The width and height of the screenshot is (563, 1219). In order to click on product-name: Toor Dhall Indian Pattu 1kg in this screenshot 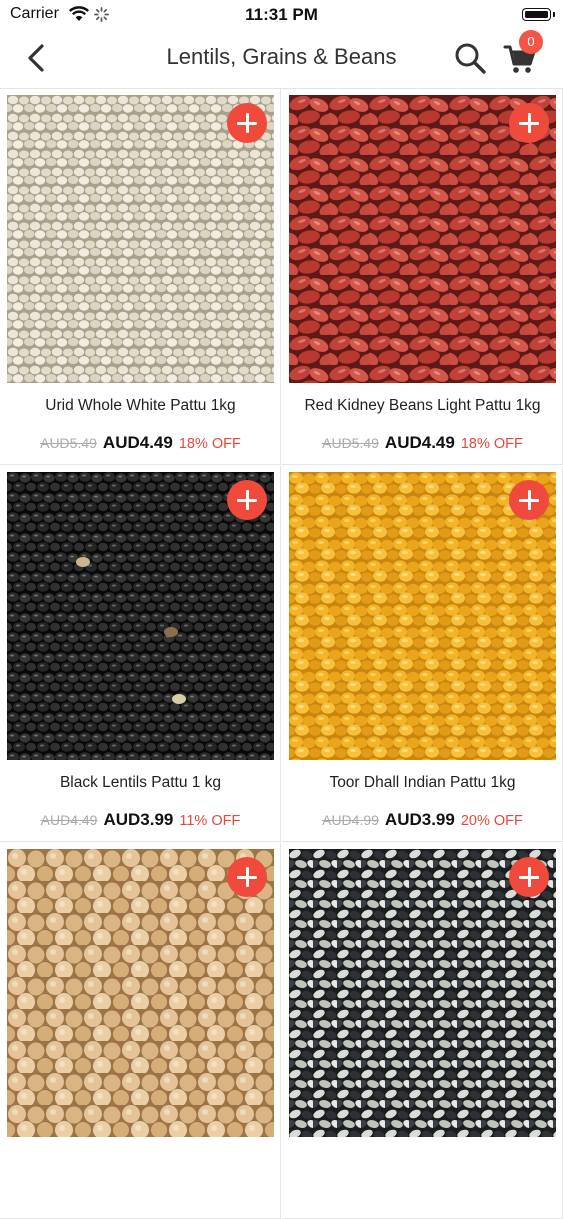, I will do `click(422, 782)`.